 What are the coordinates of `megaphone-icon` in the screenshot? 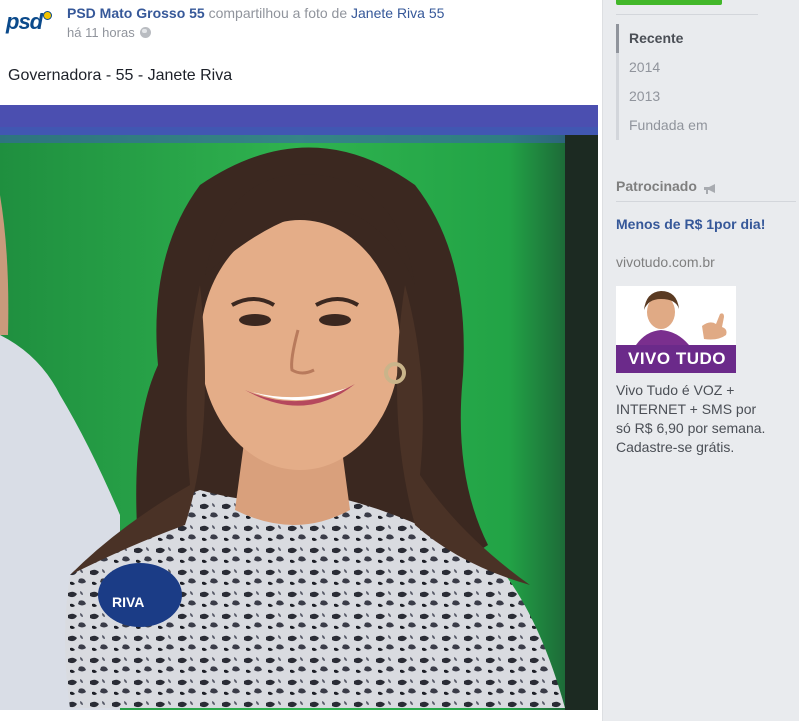 It's located at (710, 187).